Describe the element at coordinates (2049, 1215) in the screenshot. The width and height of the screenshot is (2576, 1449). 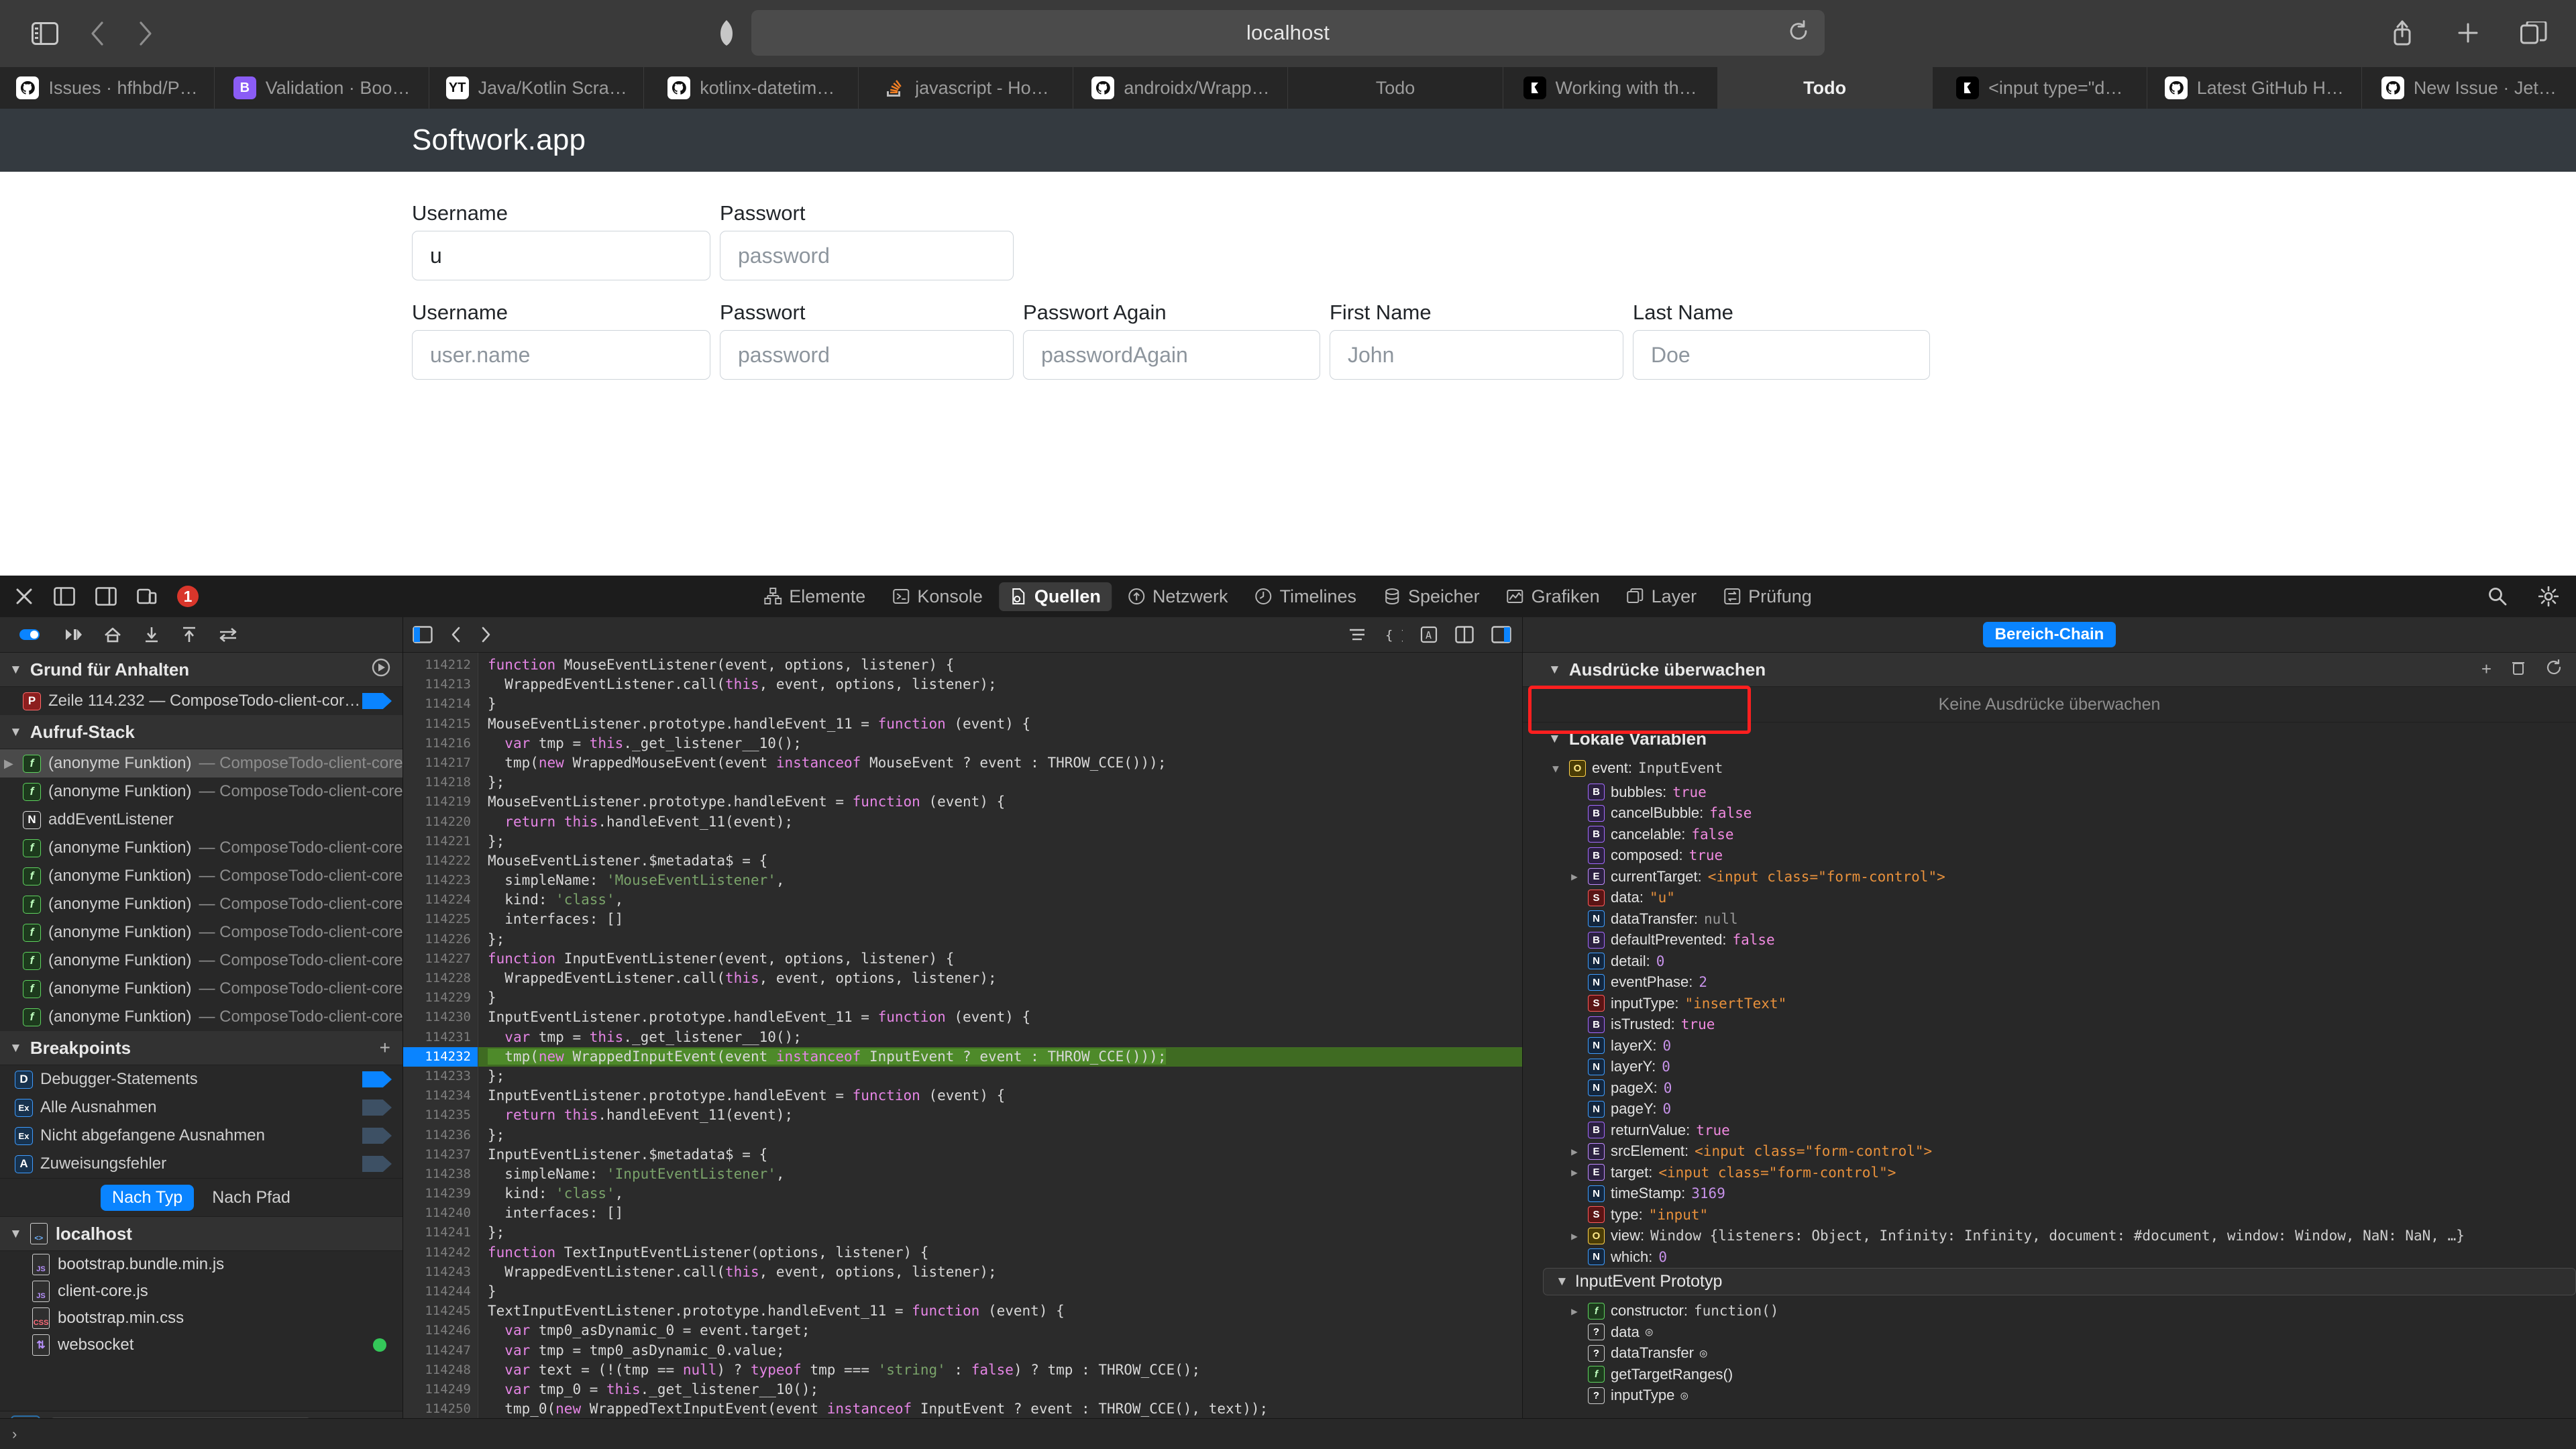
I see `local-property-row-20: ▶Stype:"input"` at that location.